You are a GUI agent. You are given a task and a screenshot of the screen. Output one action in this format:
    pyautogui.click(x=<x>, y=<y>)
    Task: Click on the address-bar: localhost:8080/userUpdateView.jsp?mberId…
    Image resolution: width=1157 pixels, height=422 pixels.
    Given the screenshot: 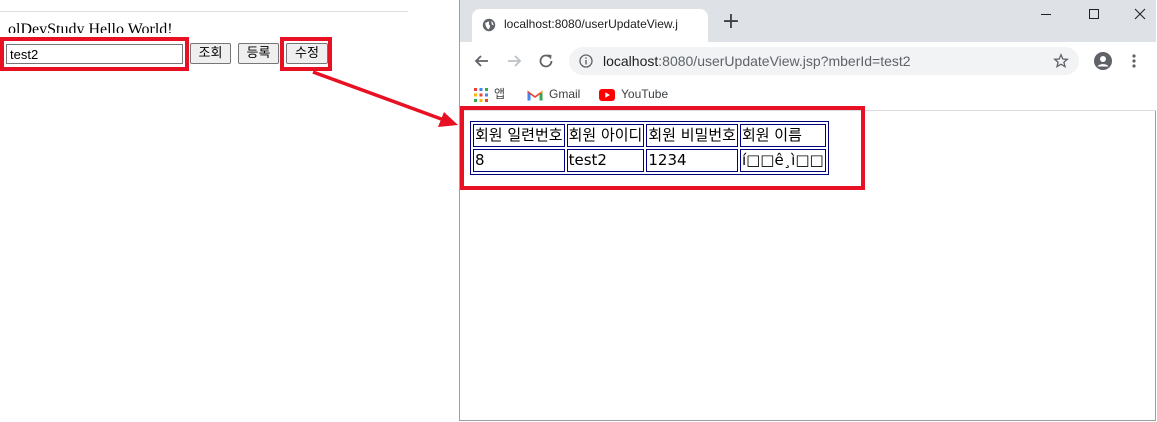 What is the action you would take?
    pyautogui.click(x=824, y=61)
    